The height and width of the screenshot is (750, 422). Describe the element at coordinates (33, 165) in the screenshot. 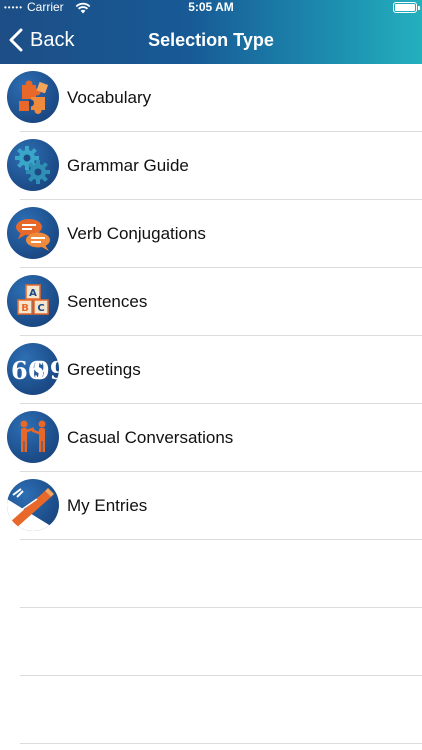

I see `gears-icon` at that location.